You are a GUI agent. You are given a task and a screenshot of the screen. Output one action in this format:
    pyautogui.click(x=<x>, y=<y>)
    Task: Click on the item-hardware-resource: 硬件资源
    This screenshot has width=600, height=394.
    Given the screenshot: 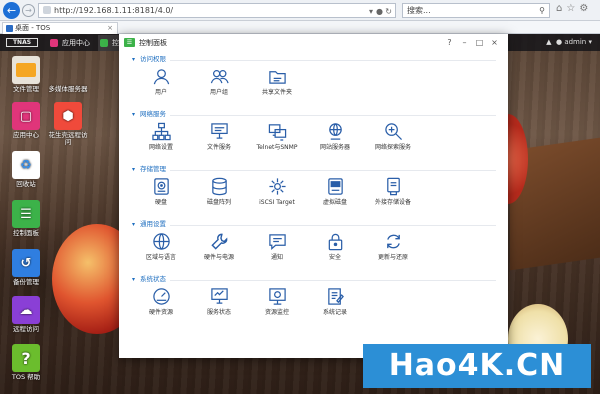 What is the action you would take?
    pyautogui.click(x=161, y=301)
    